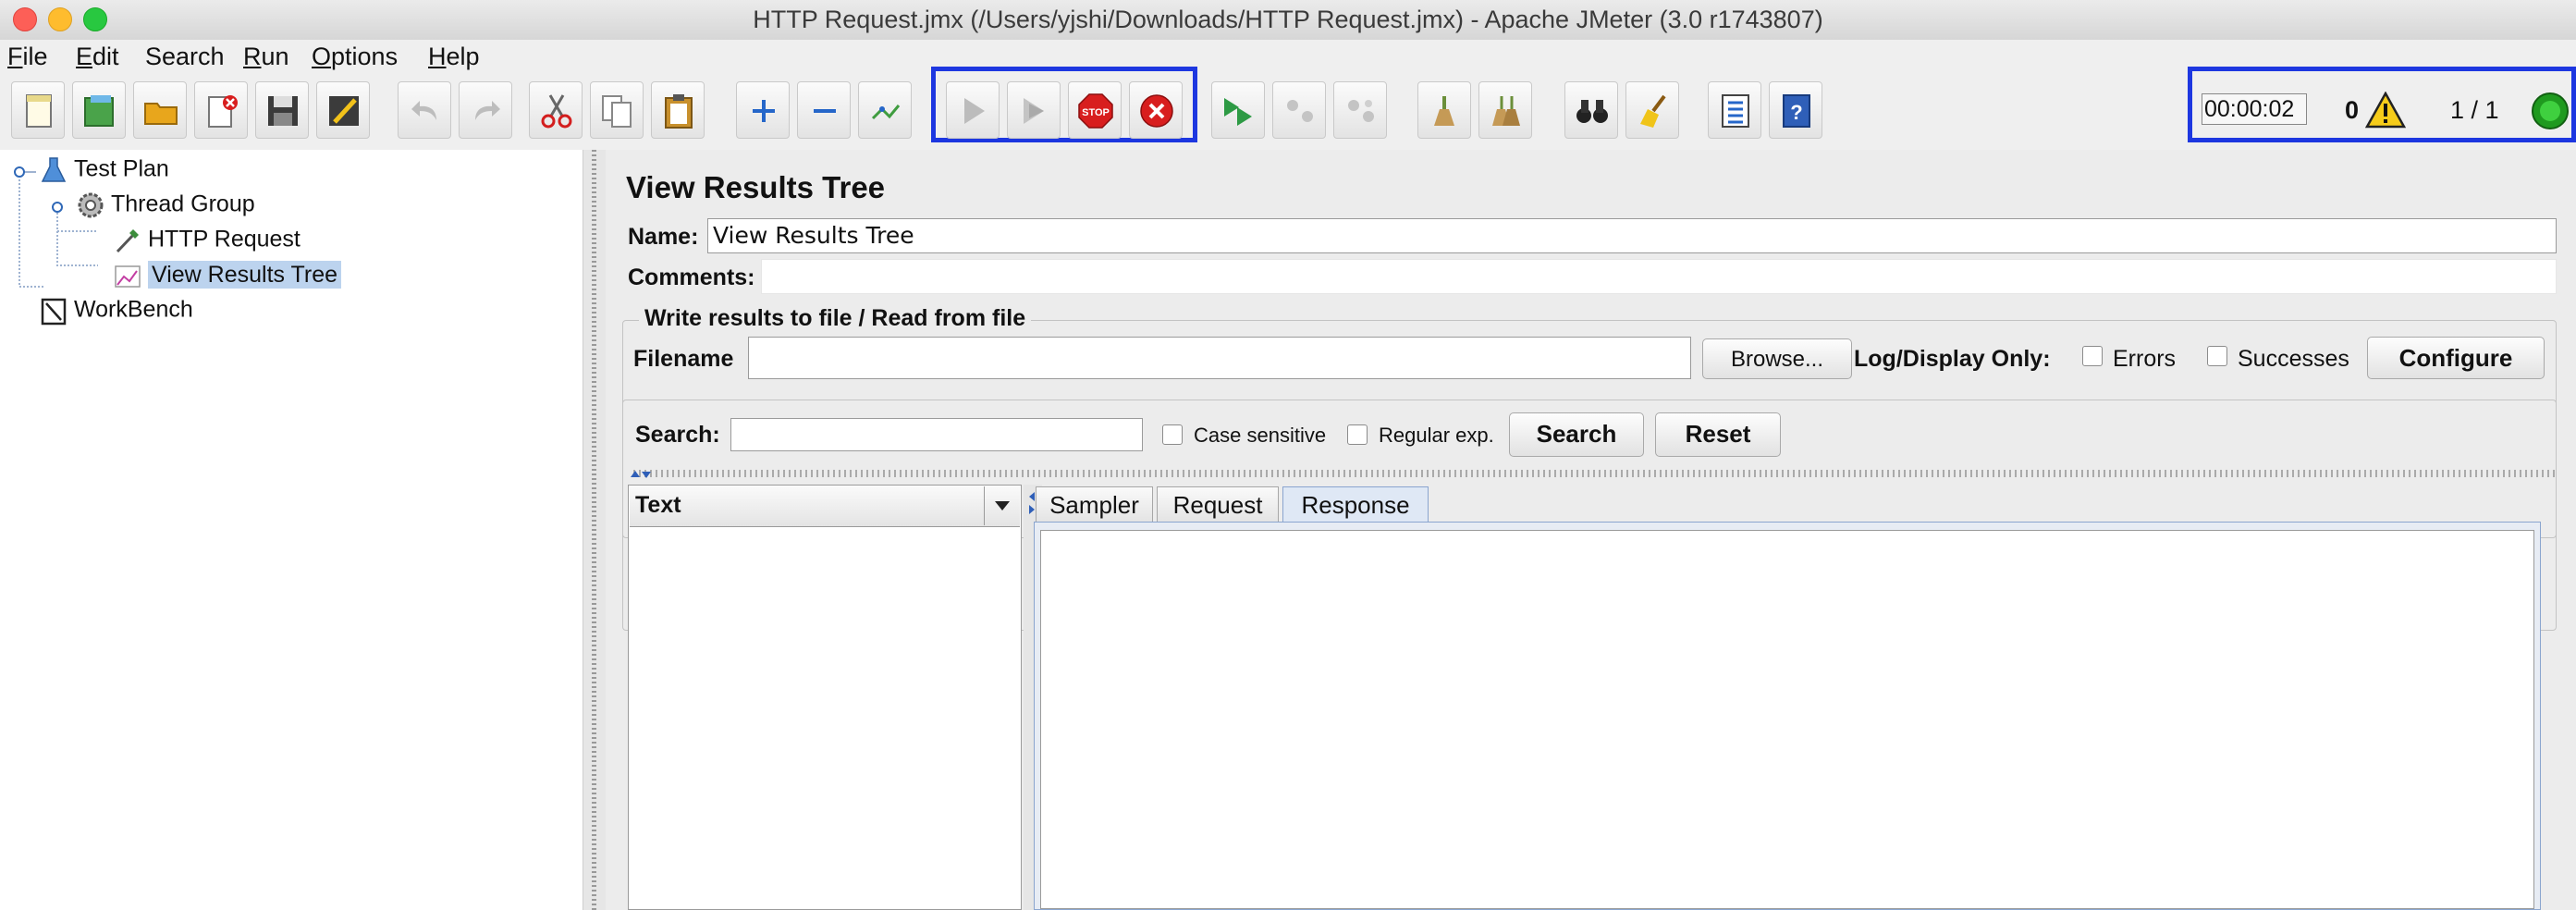 This screenshot has width=2576, height=910. I want to click on undo-icon, so click(423, 110).